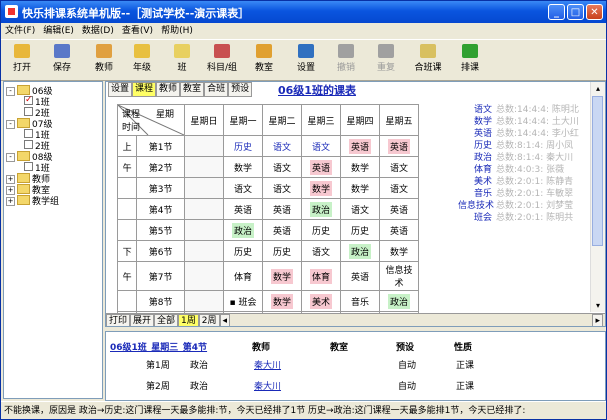  Describe the element at coordinates (120, 89) in the screenshot. I see `tab-0: 设置` at that location.